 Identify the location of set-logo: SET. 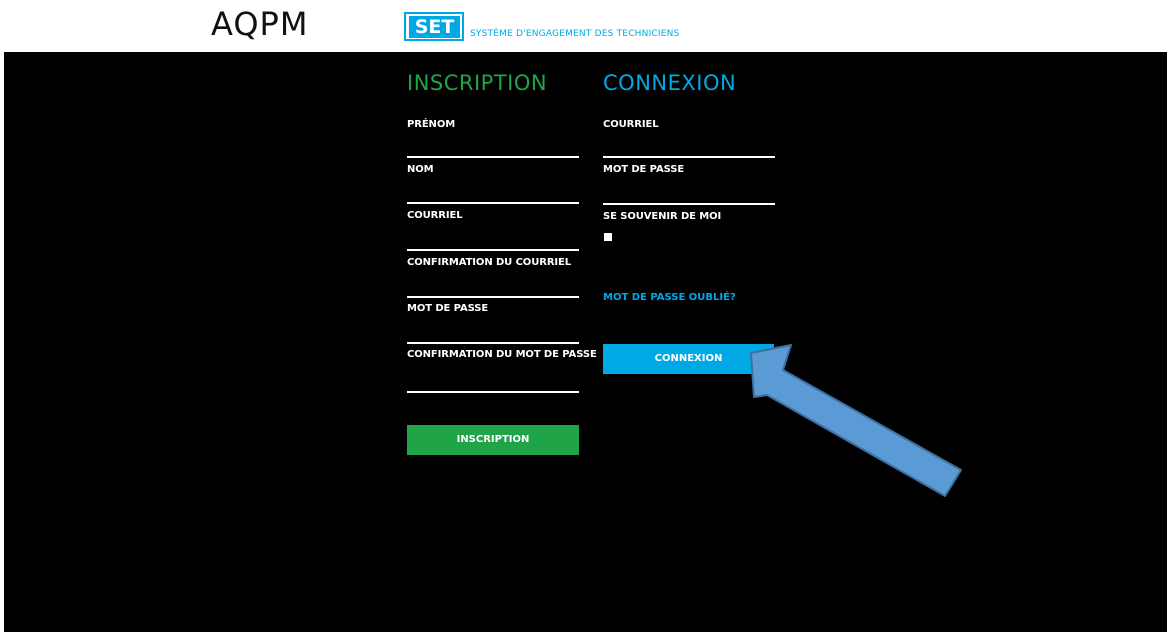
(434, 26).